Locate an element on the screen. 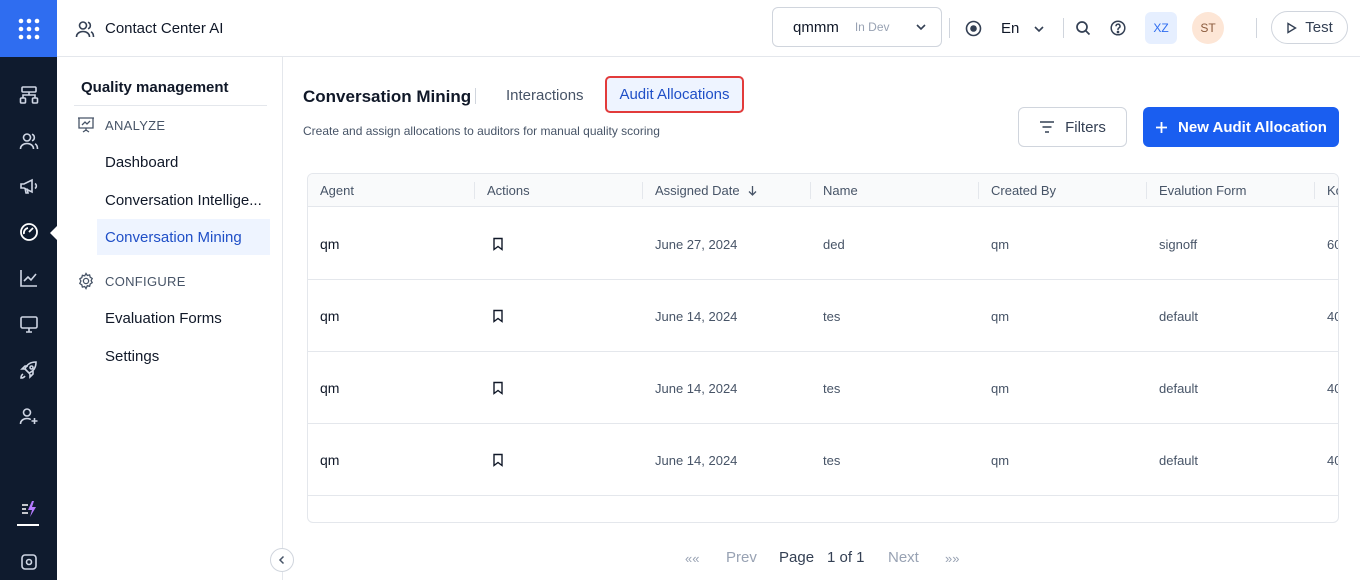 The image size is (1360, 580). rail-add-user-button is located at coordinates (28, 416).